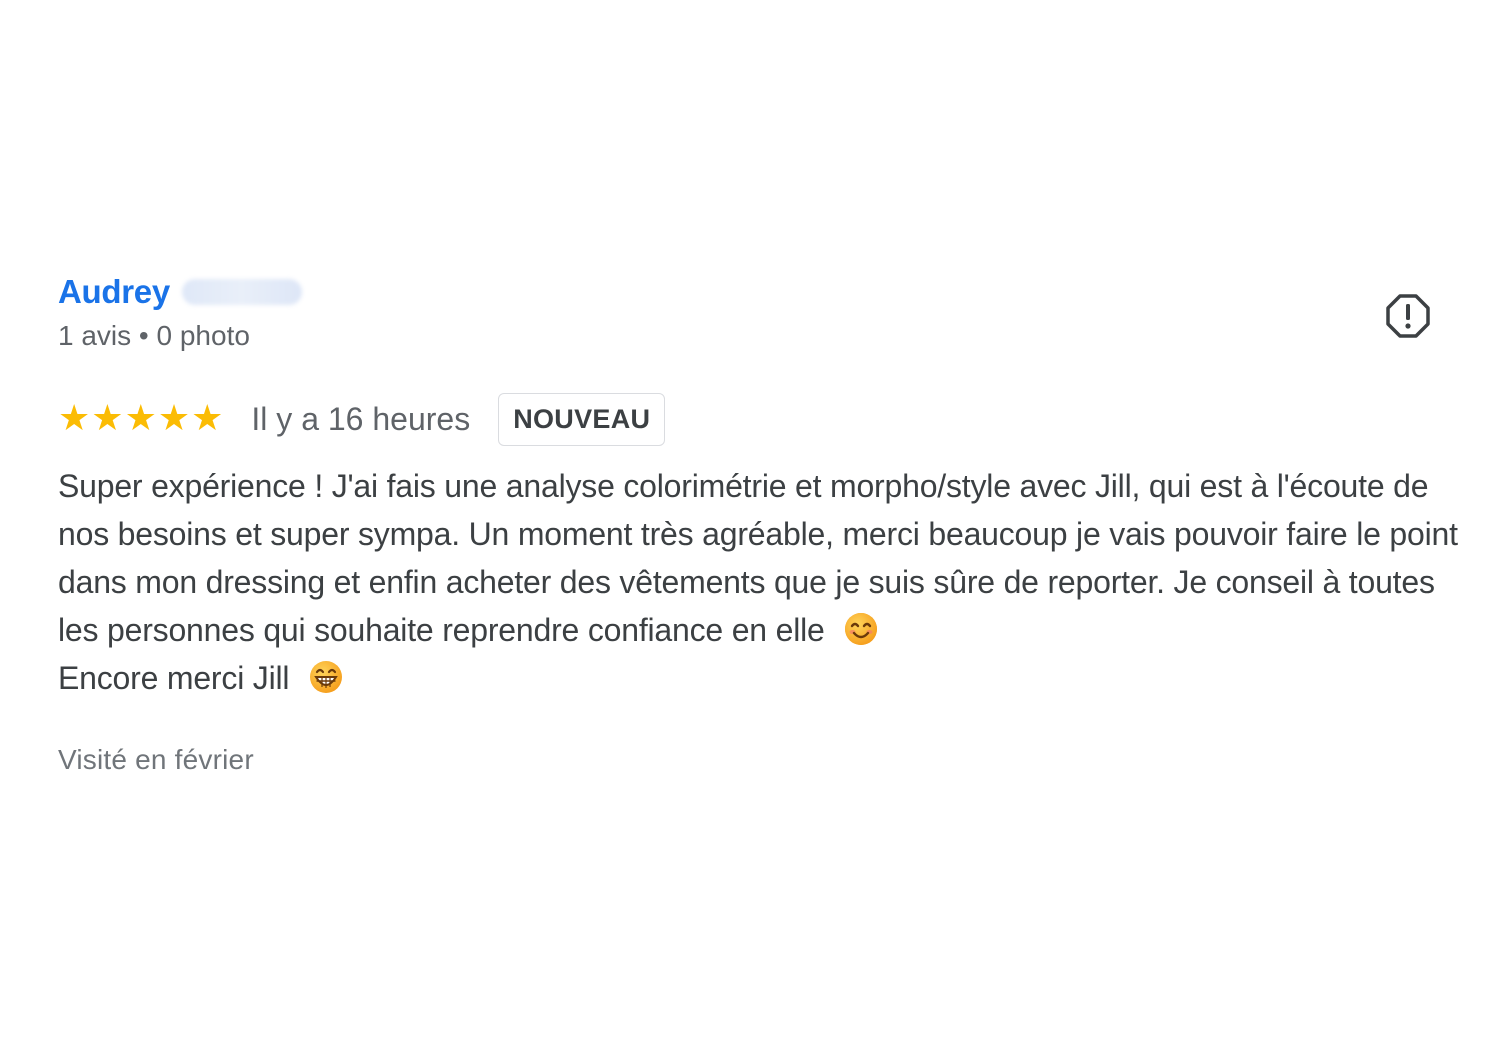 Image resolution: width=1500 pixels, height=1064 pixels. What do you see at coordinates (361, 418) in the screenshot?
I see `review-date: Il y a 16 heures` at bounding box center [361, 418].